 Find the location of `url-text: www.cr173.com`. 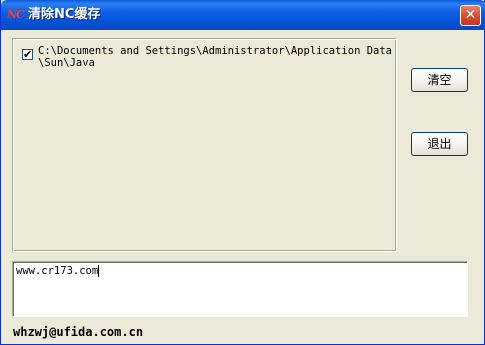

url-text: www.cr173.com is located at coordinates (57, 271).